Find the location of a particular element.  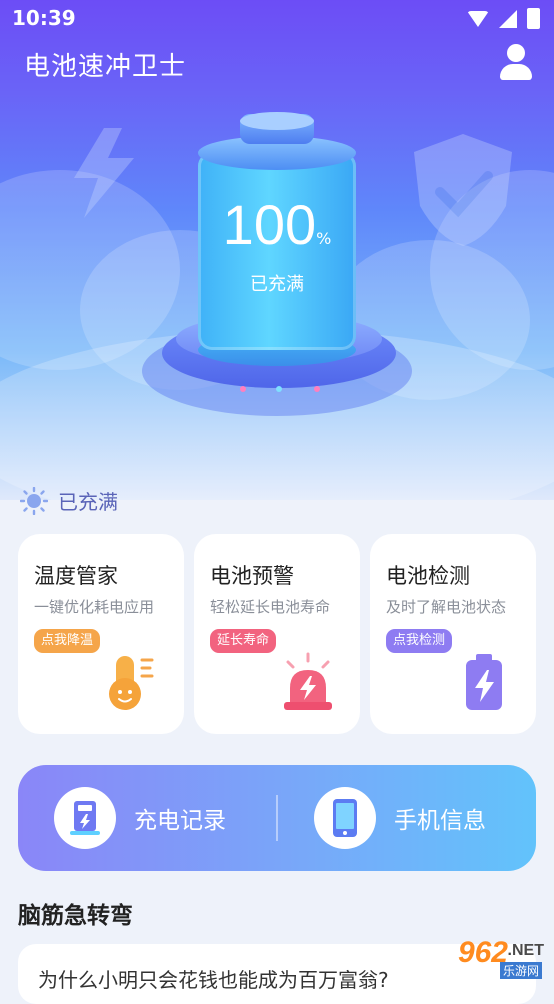

riddle-question: 为什么小明只会花钱也能成为百万富翁? is located at coordinates (213, 980).